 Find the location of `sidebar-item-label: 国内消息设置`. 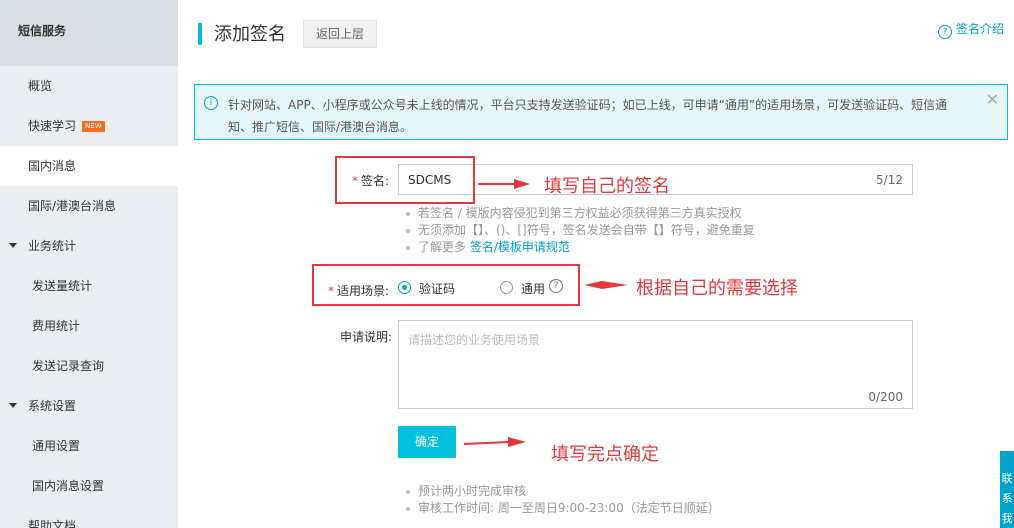

sidebar-item-label: 国内消息设置 is located at coordinates (68, 486).